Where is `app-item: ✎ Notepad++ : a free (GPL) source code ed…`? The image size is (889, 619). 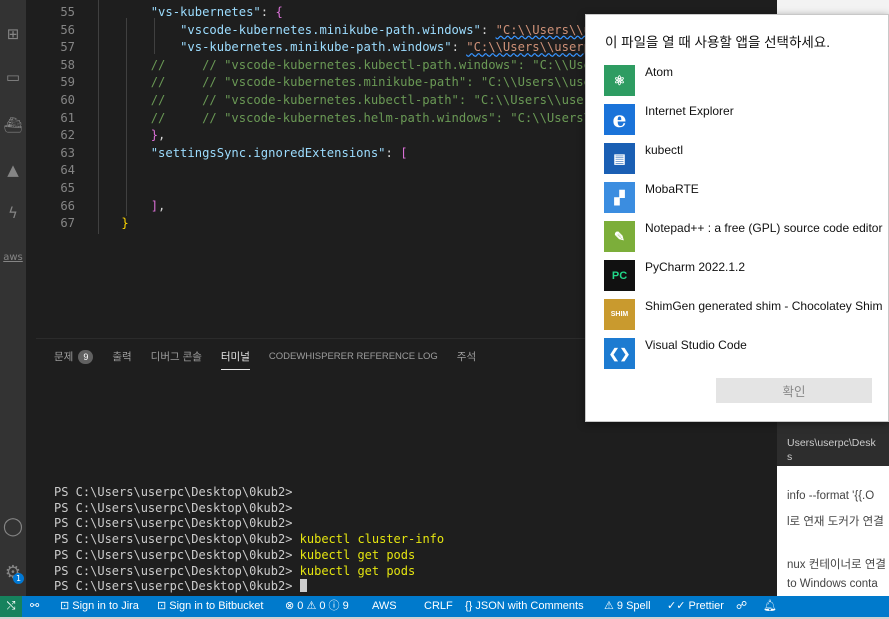
app-item: ✎ Notepad++ : a free (GPL) source code ed… is located at coordinates (746, 237).